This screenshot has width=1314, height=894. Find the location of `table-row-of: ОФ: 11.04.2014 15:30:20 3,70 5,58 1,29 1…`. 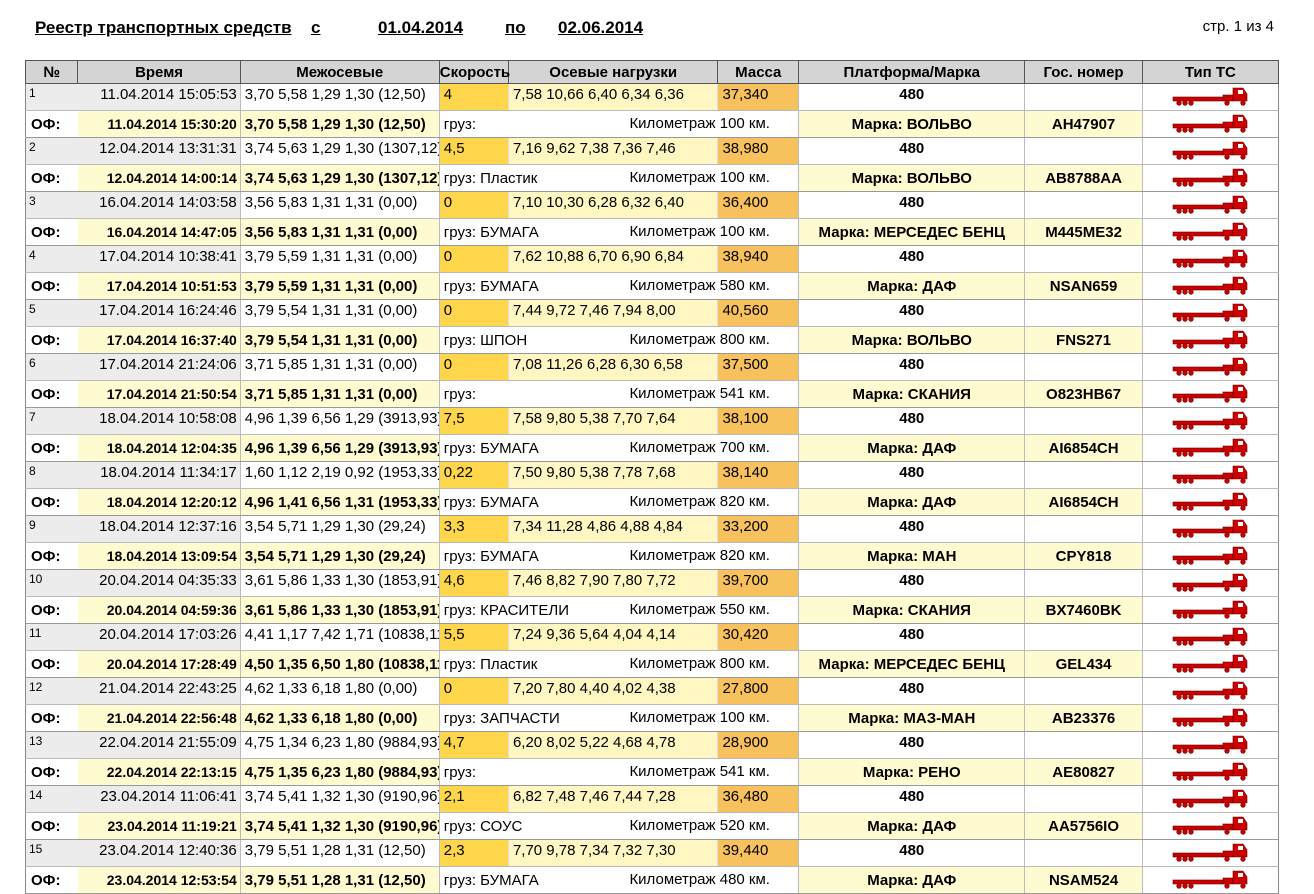

table-row-of: ОФ: 11.04.2014 15:30:20 3,70 5,58 1,29 1… is located at coordinates (652, 124).